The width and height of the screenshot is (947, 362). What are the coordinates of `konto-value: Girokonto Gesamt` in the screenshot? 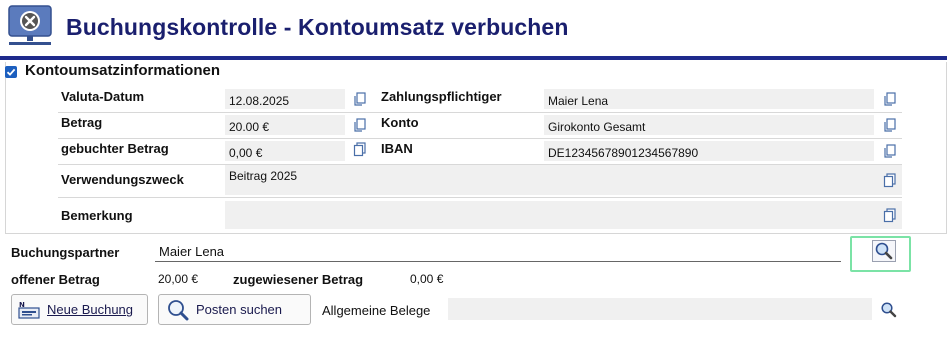 It's located at (709, 125).